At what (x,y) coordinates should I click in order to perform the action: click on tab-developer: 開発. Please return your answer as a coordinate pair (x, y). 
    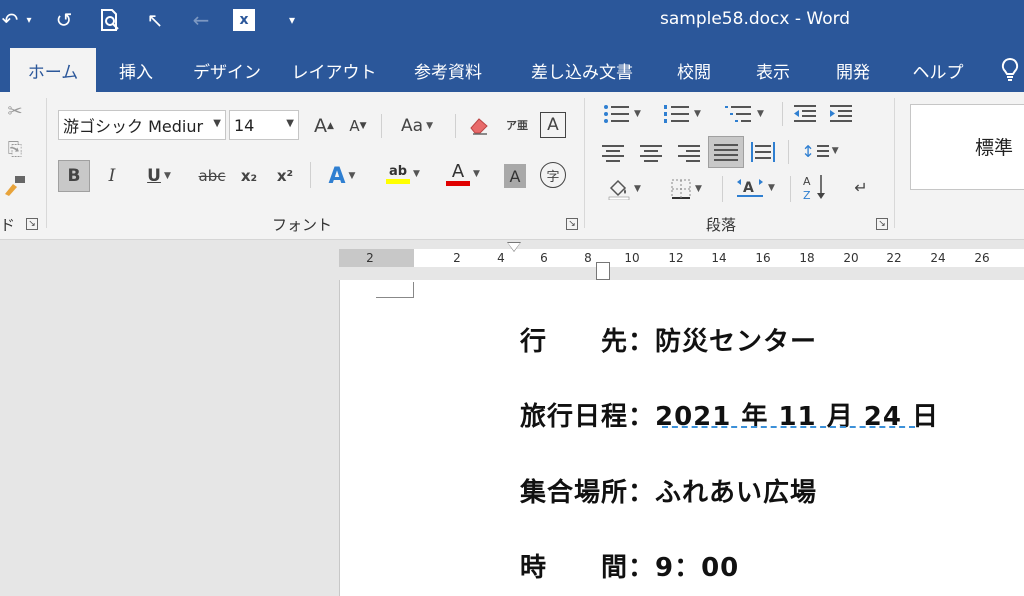
    Looking at the image, I should click on (853, 70).